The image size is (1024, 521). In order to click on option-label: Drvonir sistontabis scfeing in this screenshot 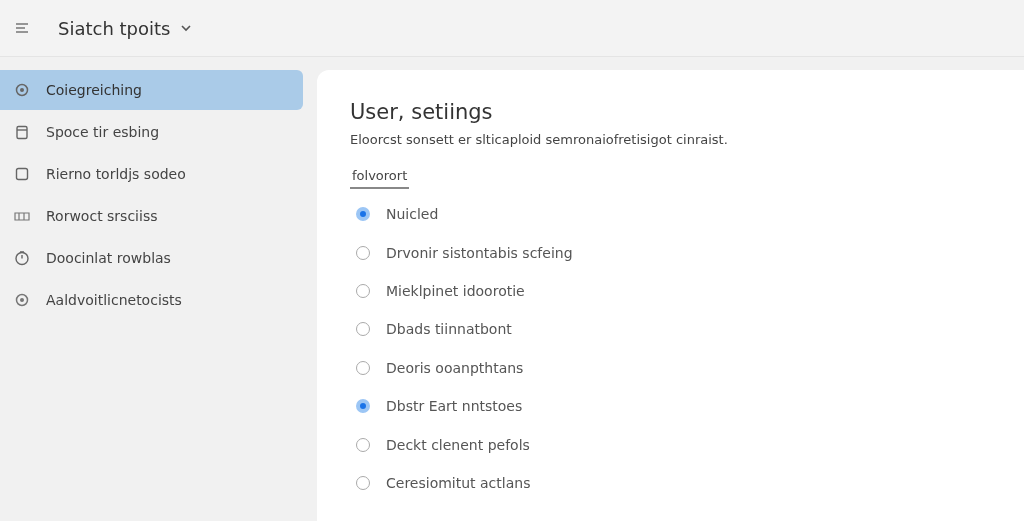, I will do `click(479, 252)`.